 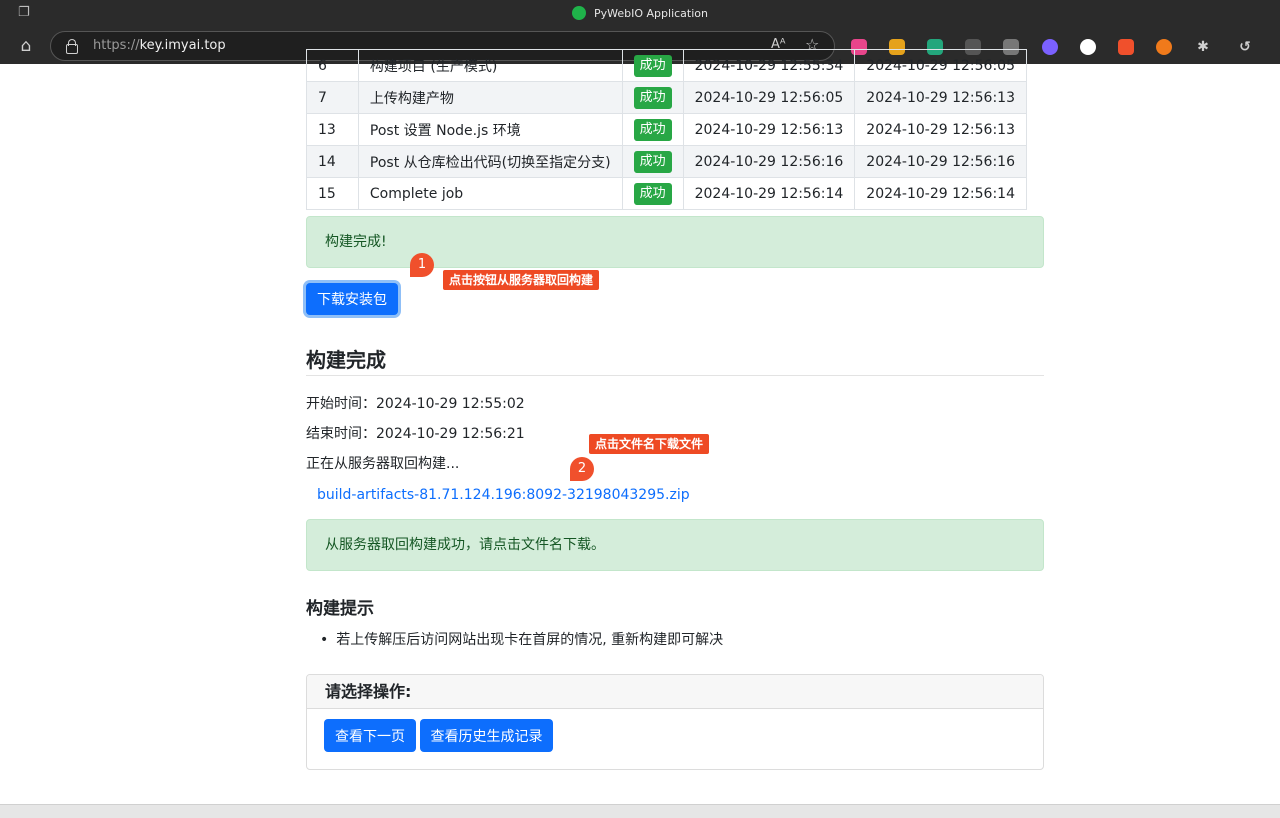 I want to click on step-name-cell: Post 从仓库检出代码(切换至指定分支), so click(x=490, y=161).